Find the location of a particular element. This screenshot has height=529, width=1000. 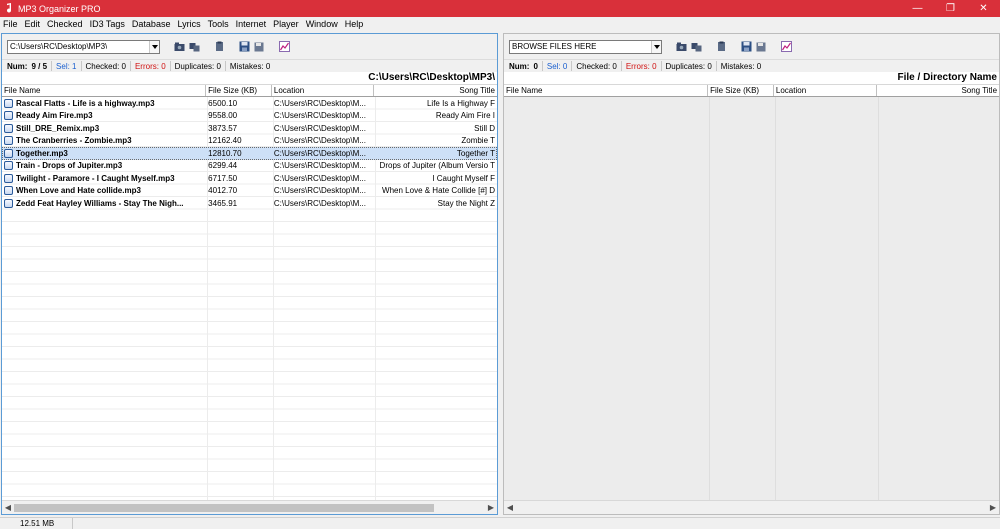

menu-lyrics: Lyrics is located at coordinates (188, 24).